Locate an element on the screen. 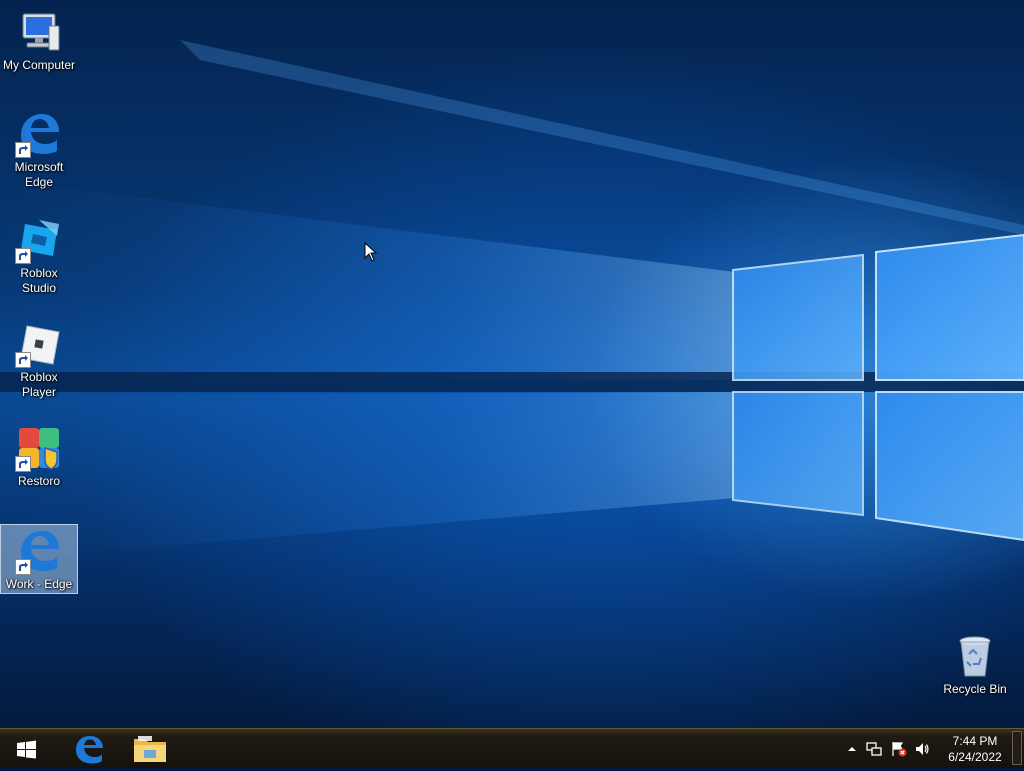 Image resolution: width=1024 pixels, height=771 pixels. desktop-icon-label: Microsoft Edge is located at coordinates (39, 174).